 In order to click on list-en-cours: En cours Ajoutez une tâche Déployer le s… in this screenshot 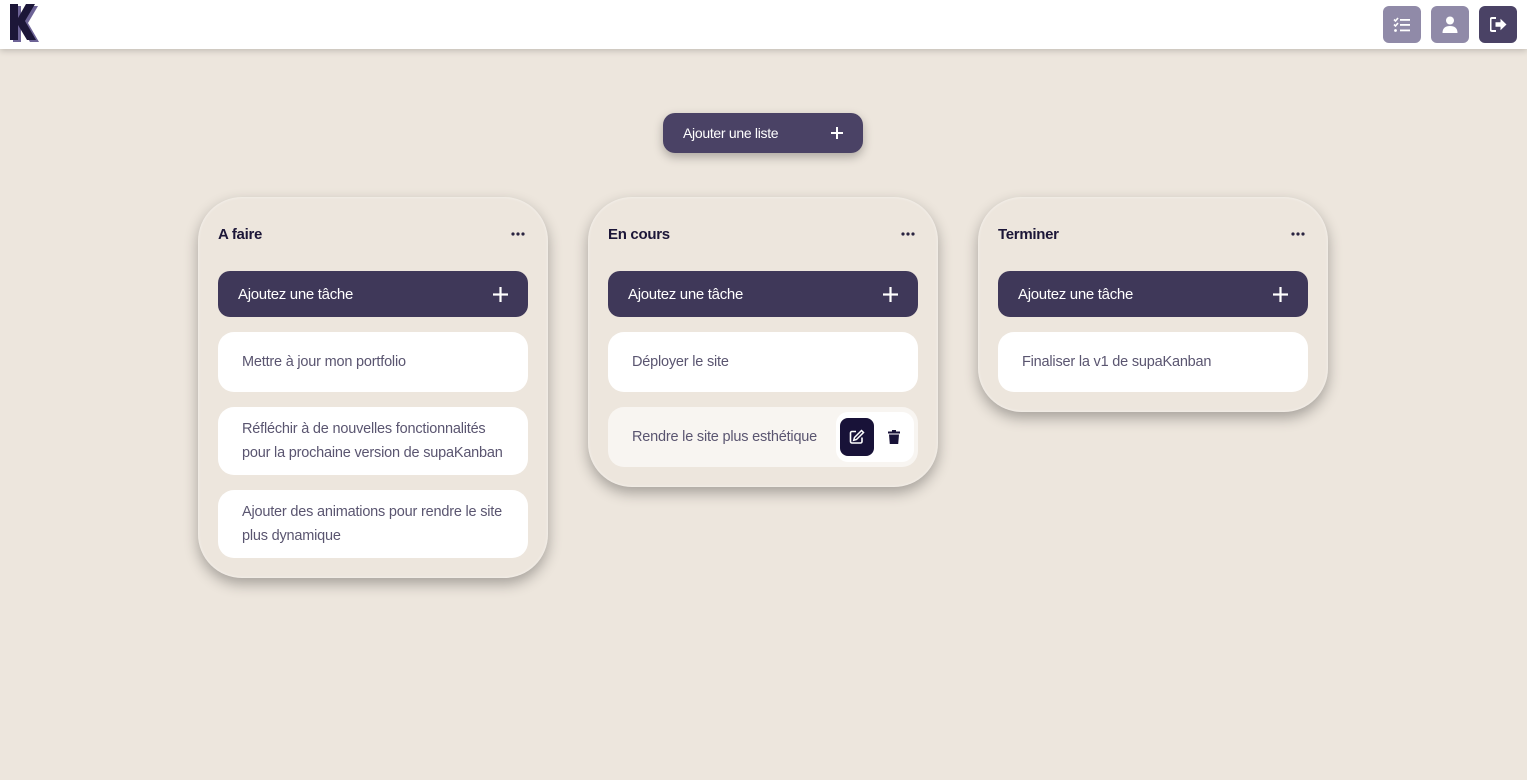, I will do `click(763, 342)`.